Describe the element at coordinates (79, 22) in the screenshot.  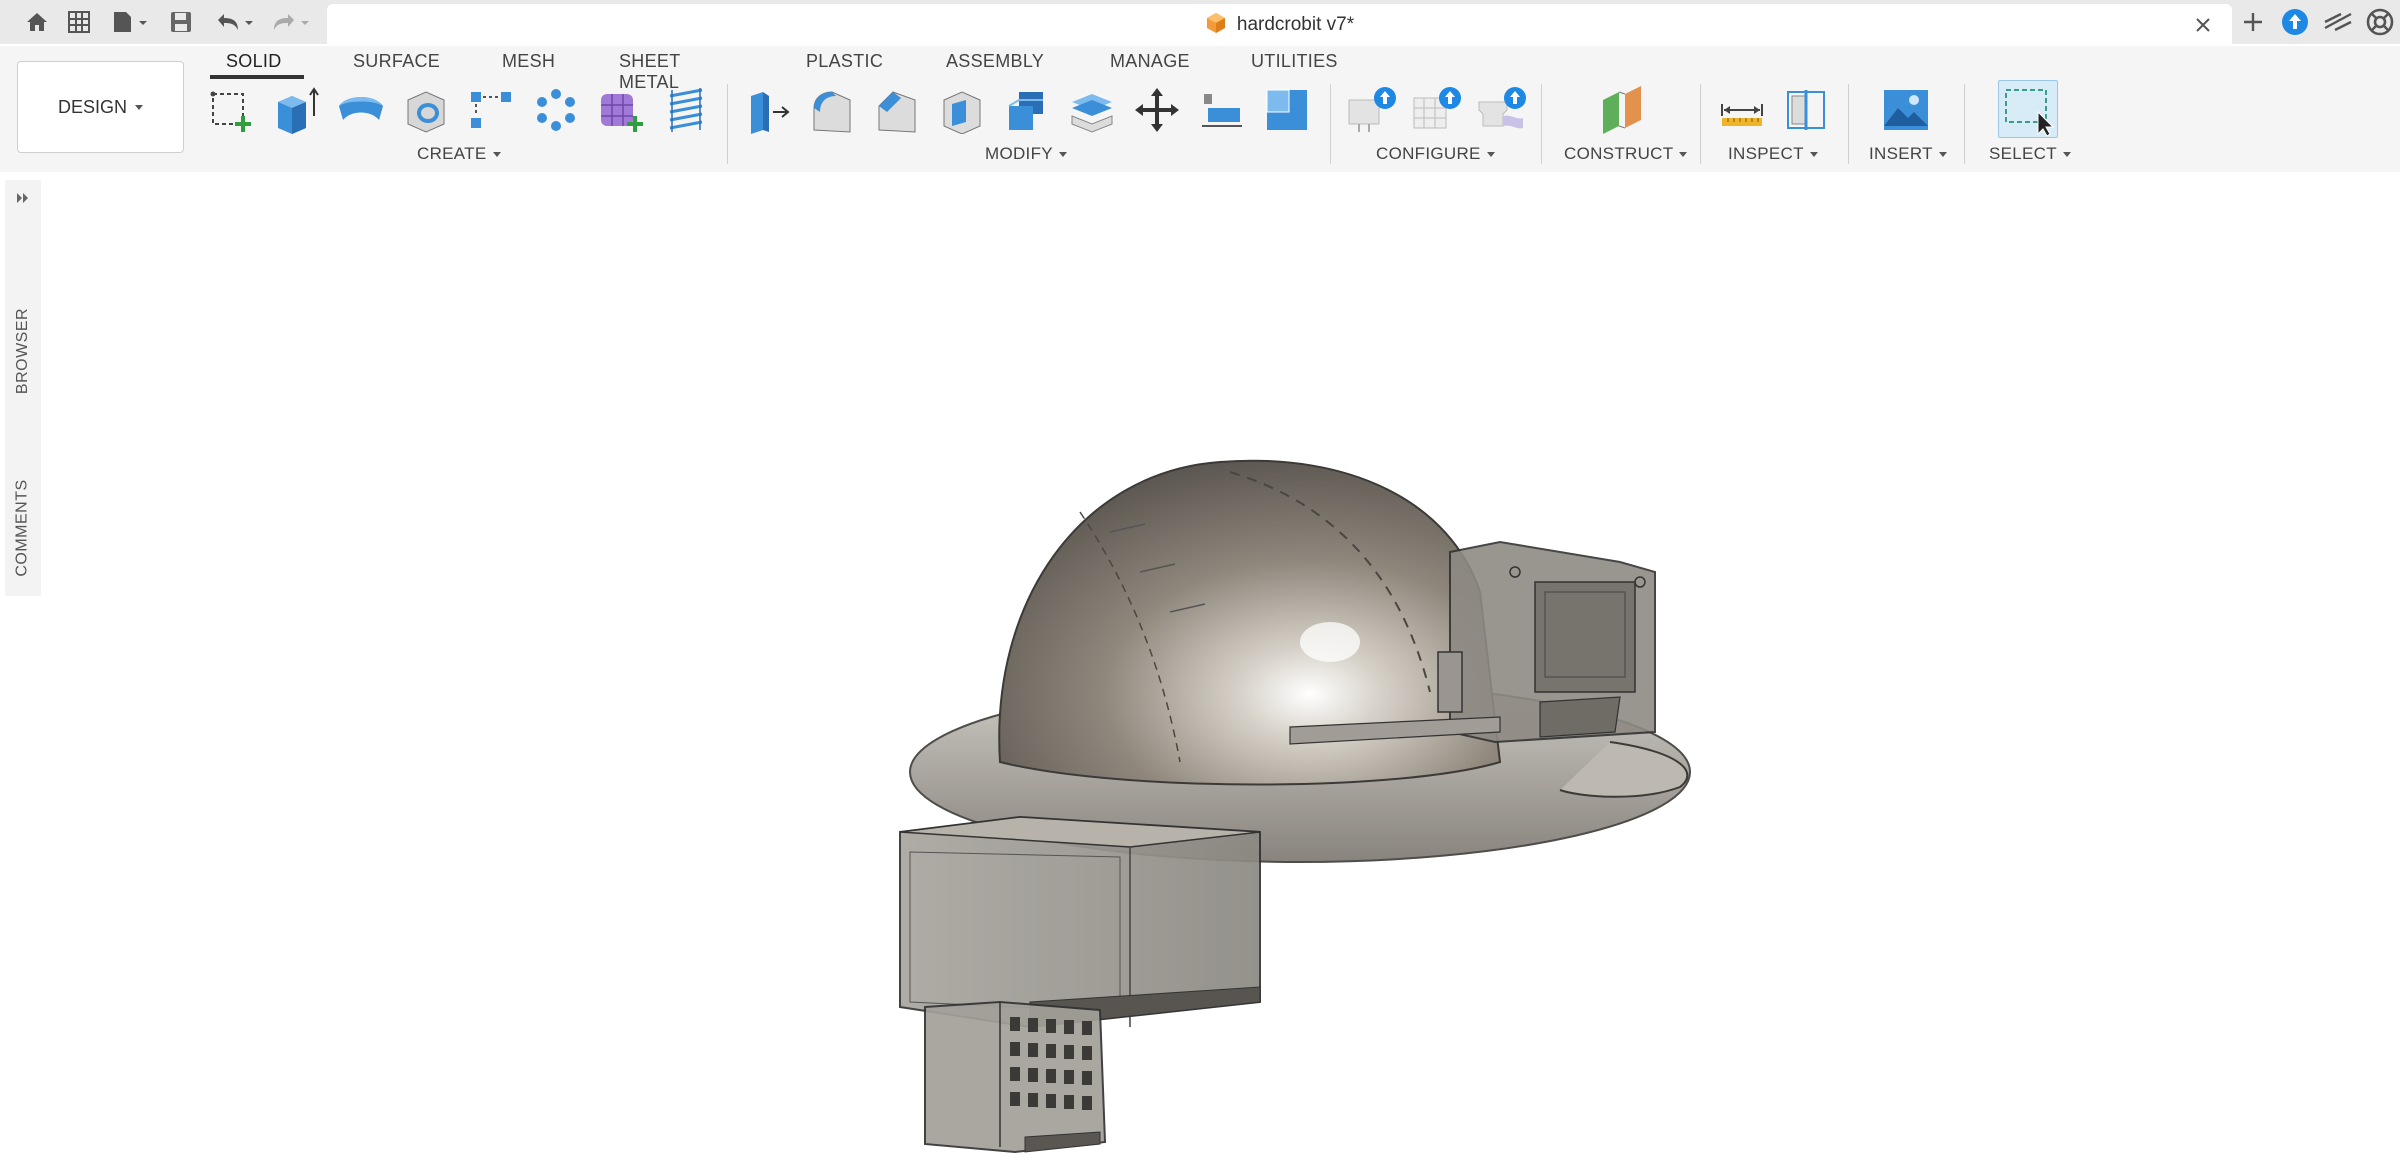
I see `apps-grid-icon` at that location.